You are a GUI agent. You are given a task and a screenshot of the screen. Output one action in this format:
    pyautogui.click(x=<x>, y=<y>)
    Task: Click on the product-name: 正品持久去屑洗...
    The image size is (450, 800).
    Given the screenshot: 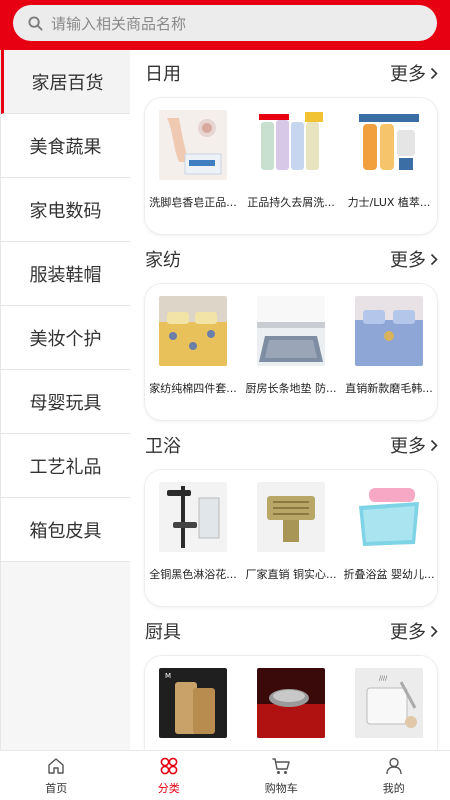 What is the action you would take?
    pyautogui.click(x=291, y=202)
    